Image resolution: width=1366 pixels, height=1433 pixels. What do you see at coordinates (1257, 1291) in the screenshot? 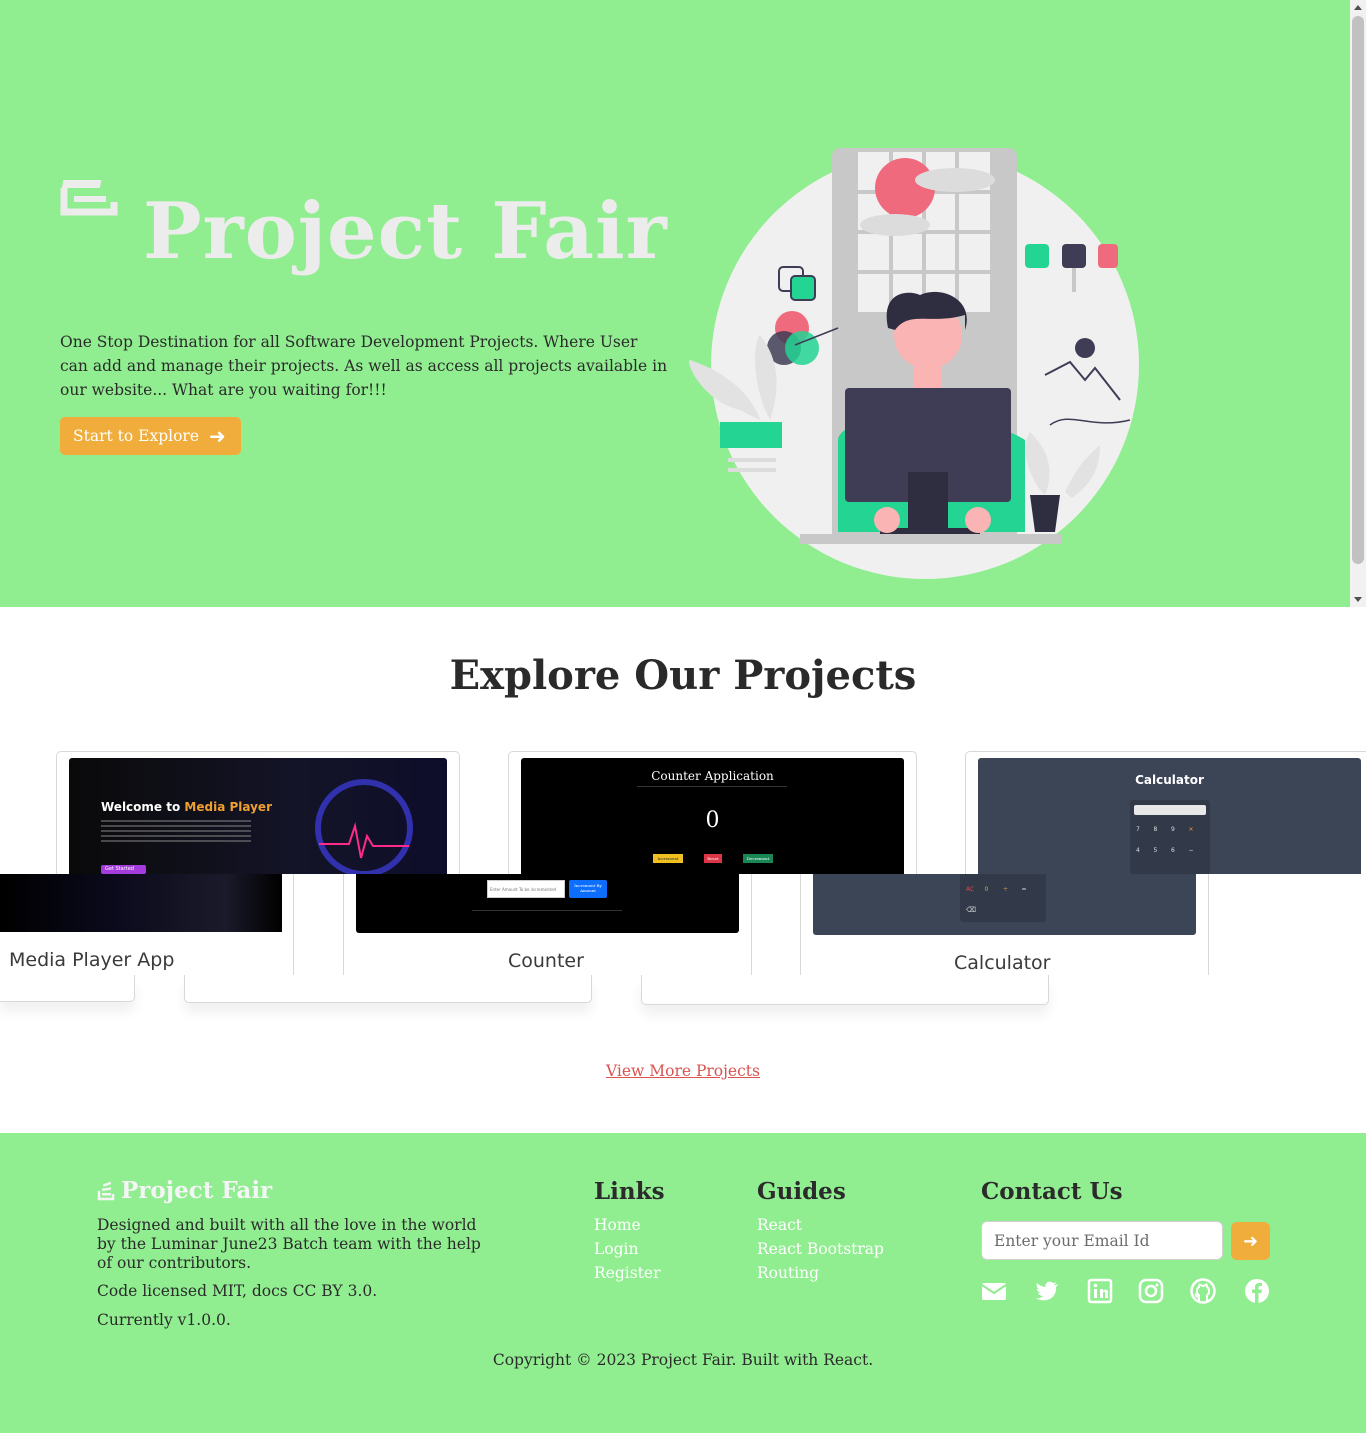
I see `facebook-icon` at bounding box center [1257, 1291].